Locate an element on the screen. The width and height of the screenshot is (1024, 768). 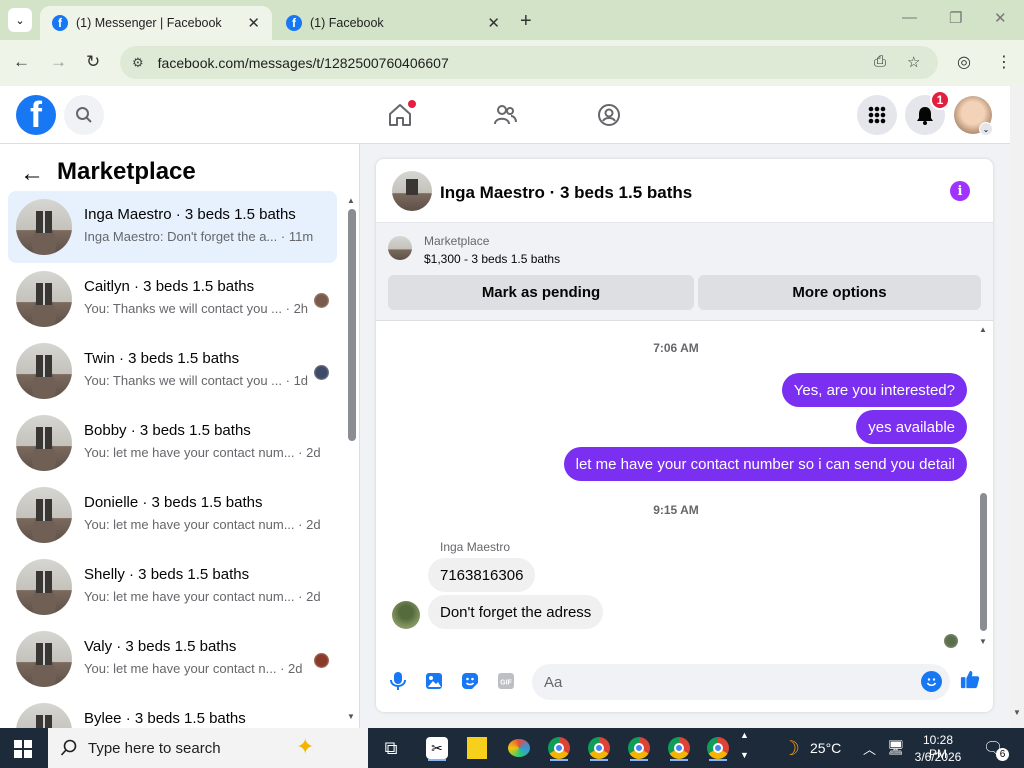
new-tab-button: + is located at coordinates (526, 21).